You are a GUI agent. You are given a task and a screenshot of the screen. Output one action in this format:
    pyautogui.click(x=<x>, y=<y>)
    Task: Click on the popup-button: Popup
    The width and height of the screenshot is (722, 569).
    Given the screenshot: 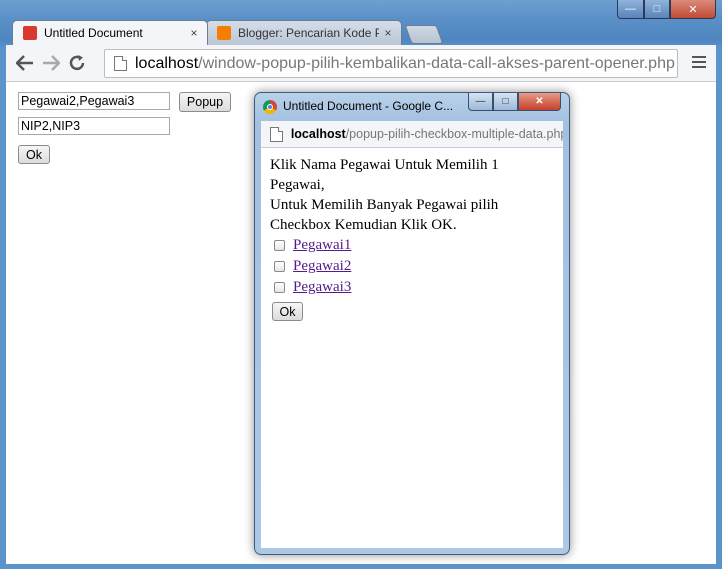 What is the action you would take?
    pyautogui.click(x=205, y=102)
    